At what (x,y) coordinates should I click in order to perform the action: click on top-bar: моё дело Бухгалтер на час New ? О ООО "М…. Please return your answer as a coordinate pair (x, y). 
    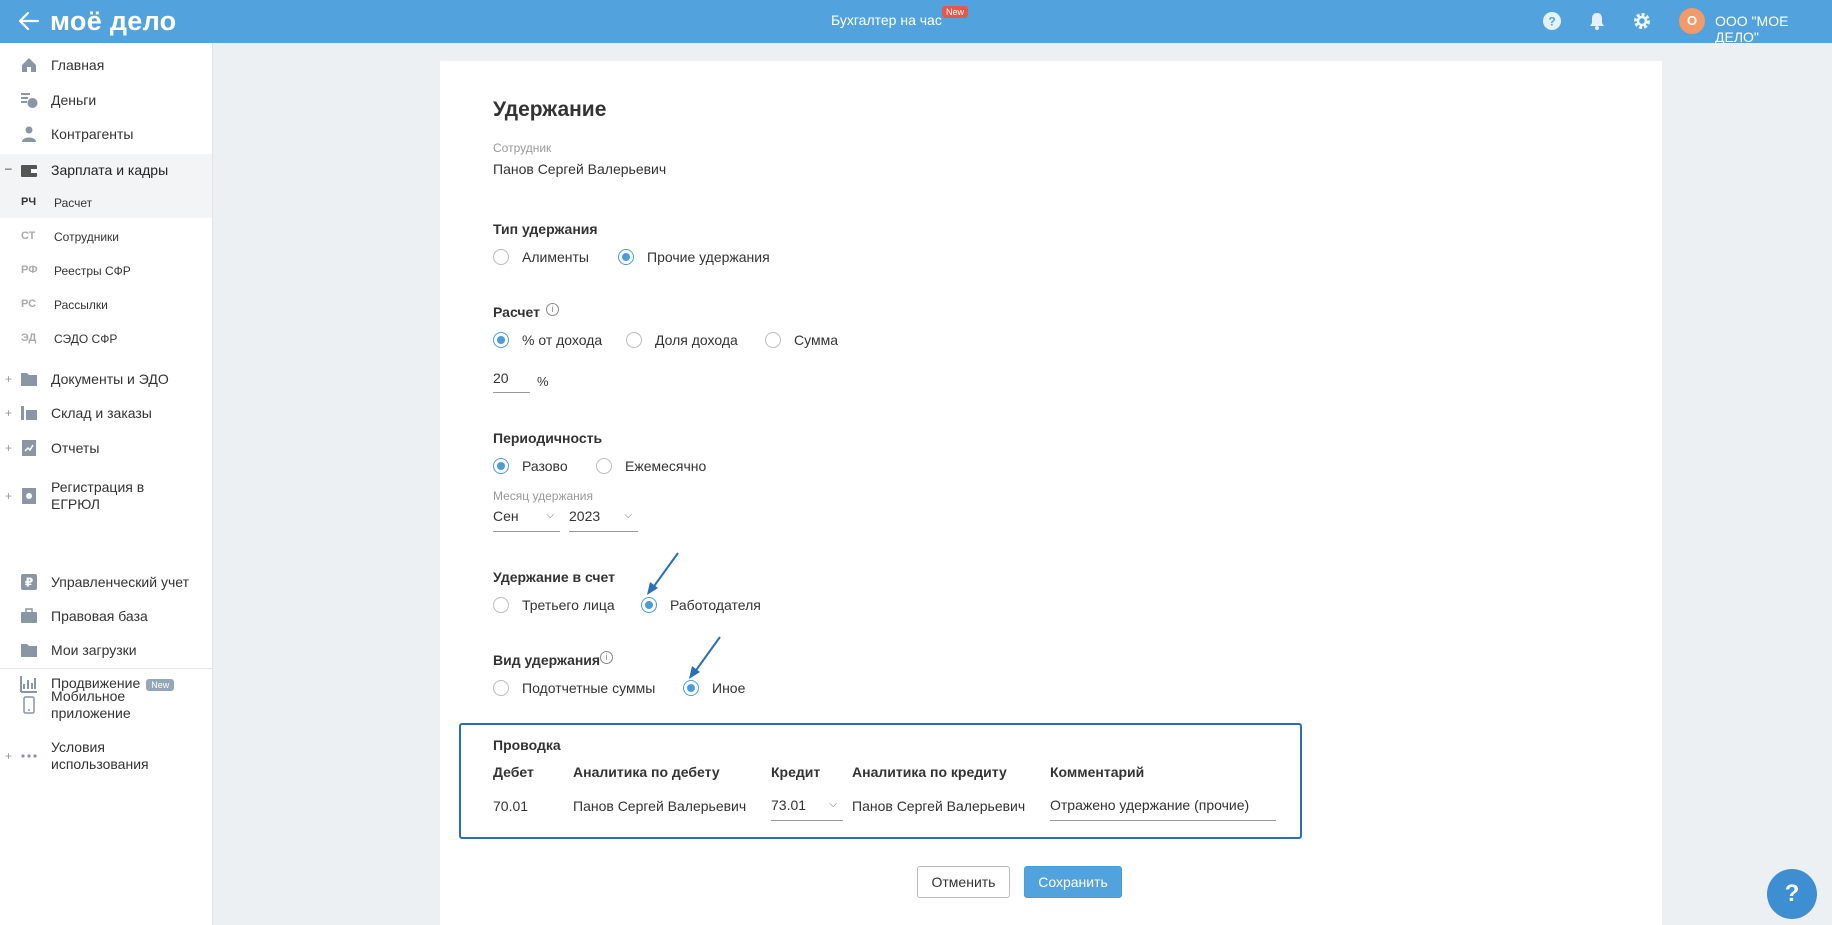
    Looking at the image, I should click on (916, 22).